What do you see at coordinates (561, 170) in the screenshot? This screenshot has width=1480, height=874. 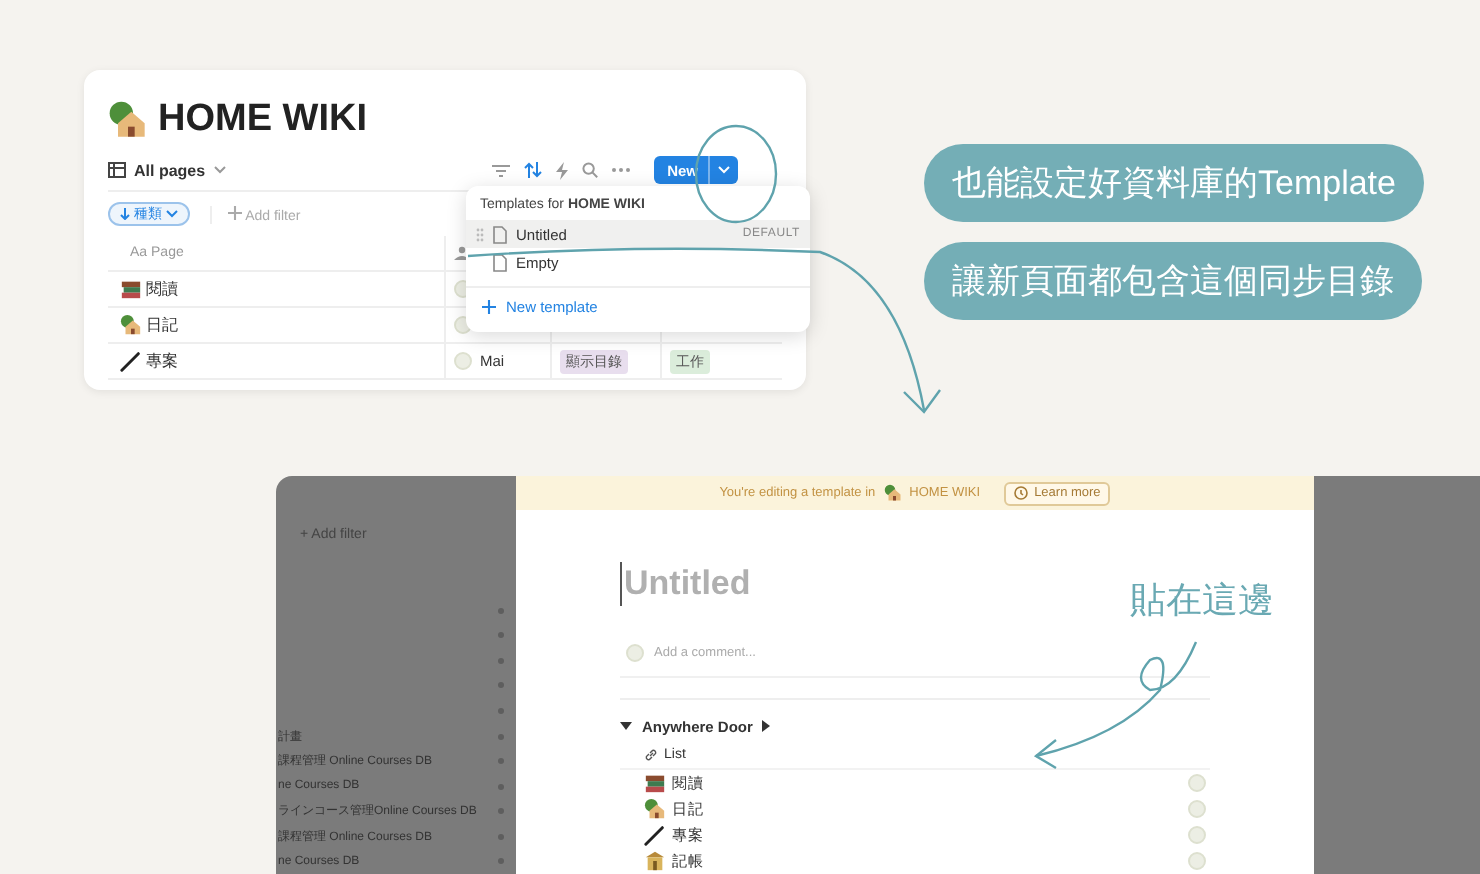 I see `lightning-icon` at bounding box center [561, 170].